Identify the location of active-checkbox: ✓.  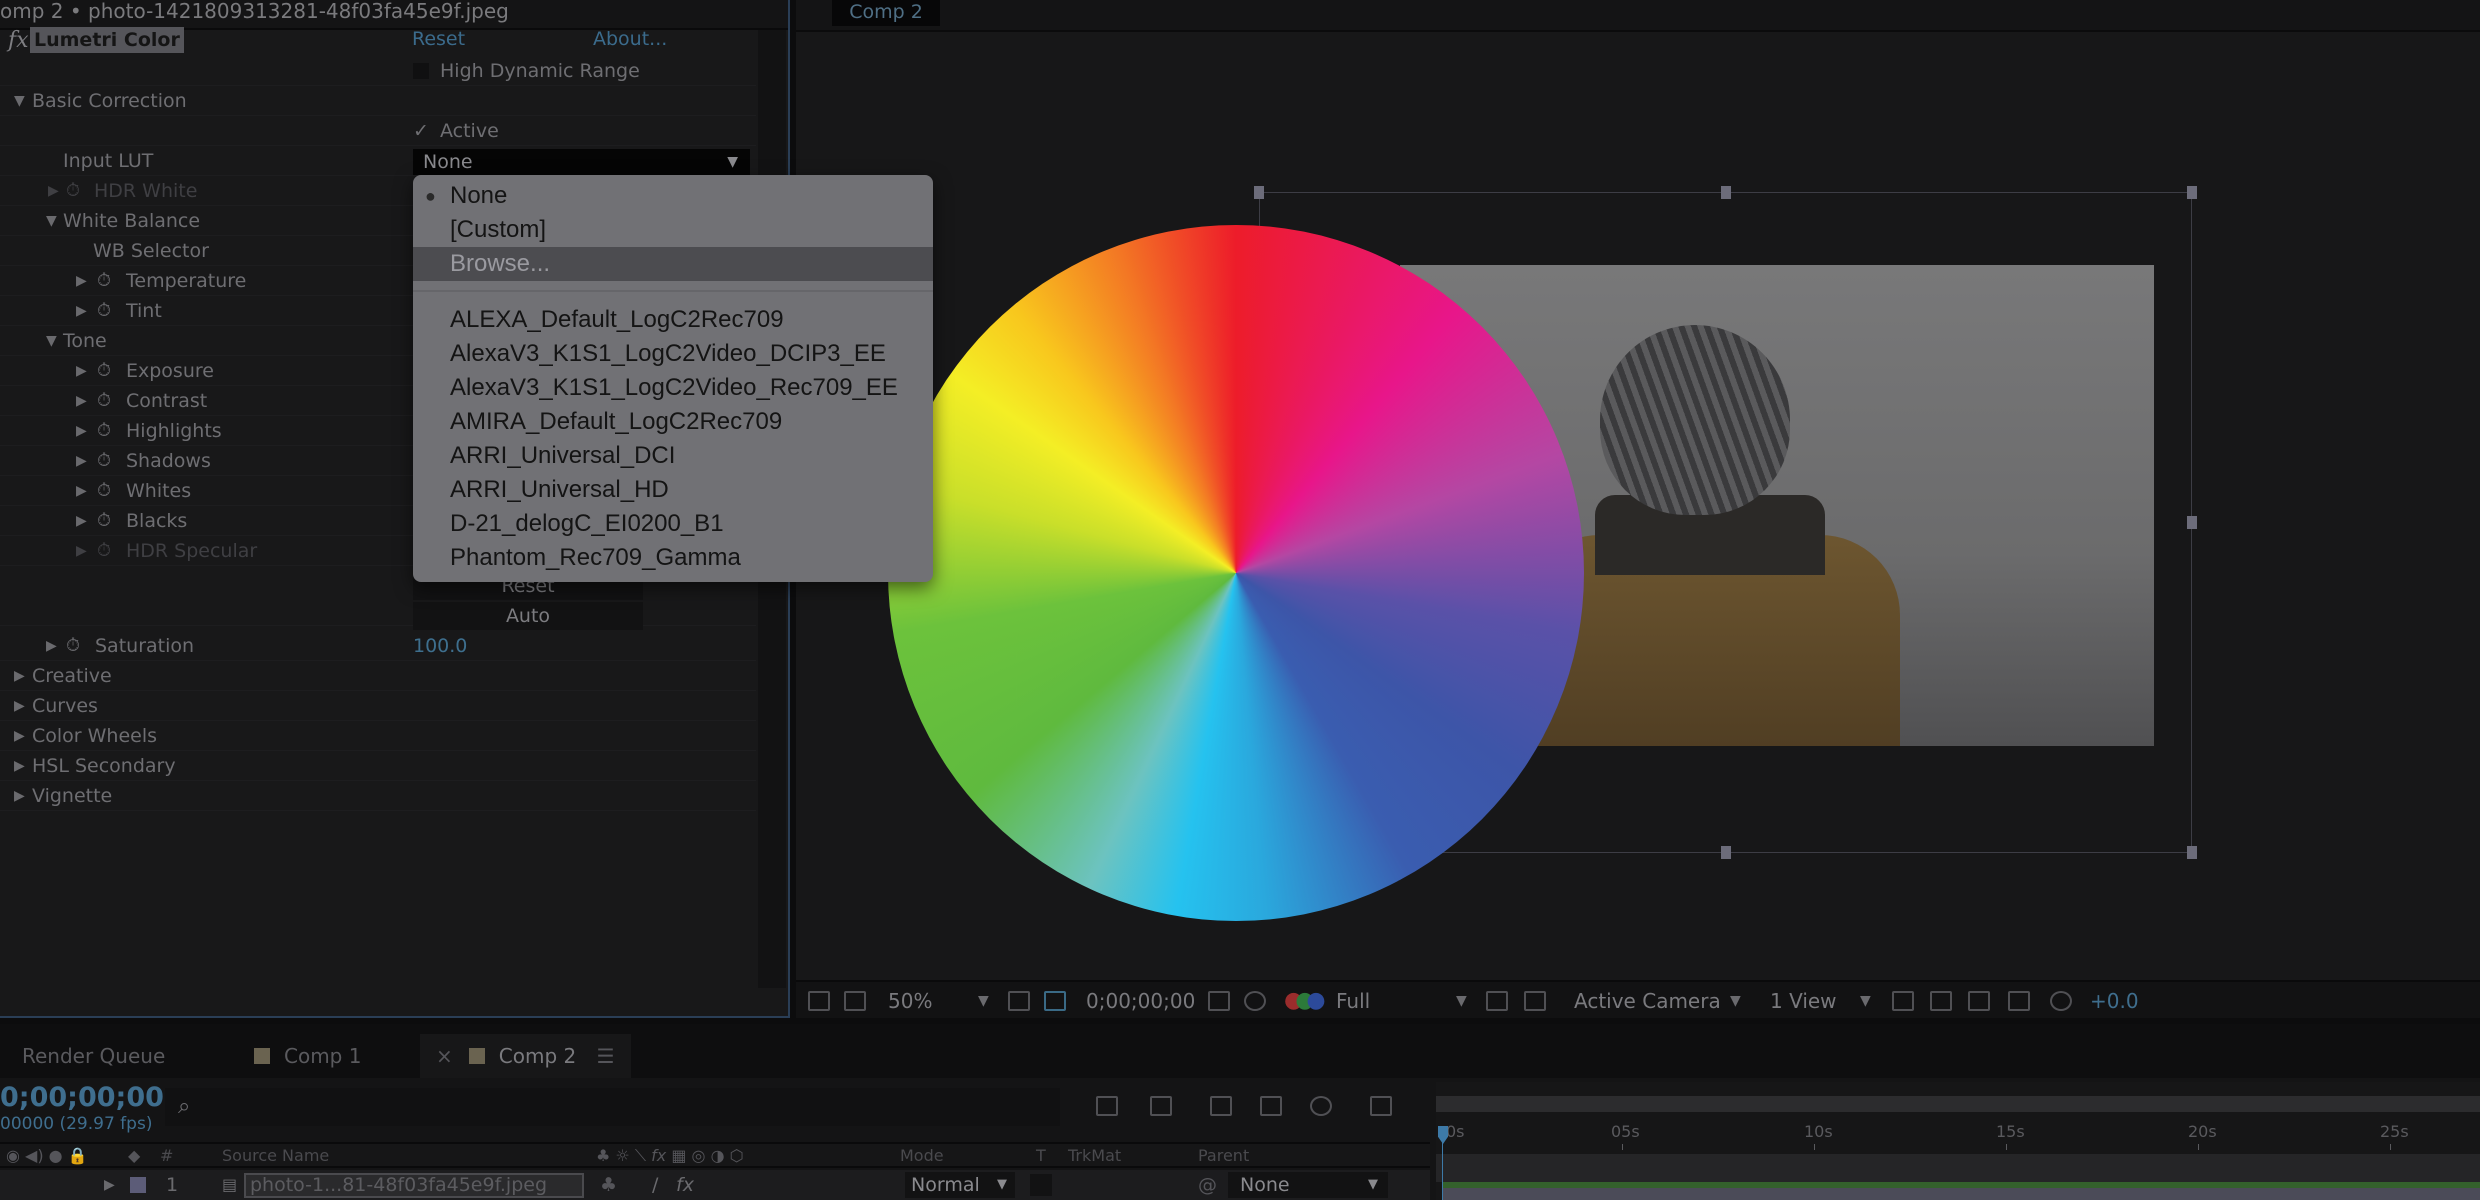
(421, 131).